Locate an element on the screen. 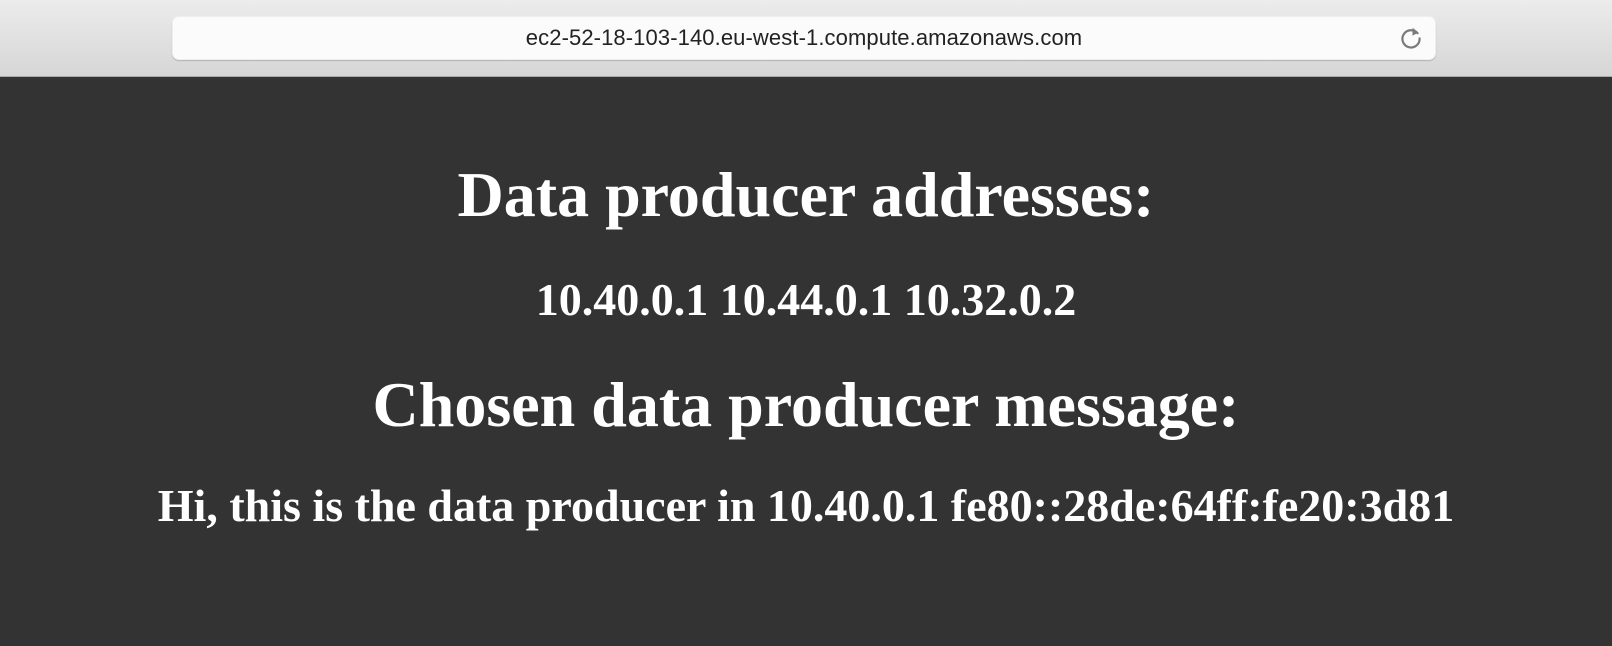 This screenshot has height=646, width=1612. message-heading: Chosen data producer message: is located at coordinates (806, 404).